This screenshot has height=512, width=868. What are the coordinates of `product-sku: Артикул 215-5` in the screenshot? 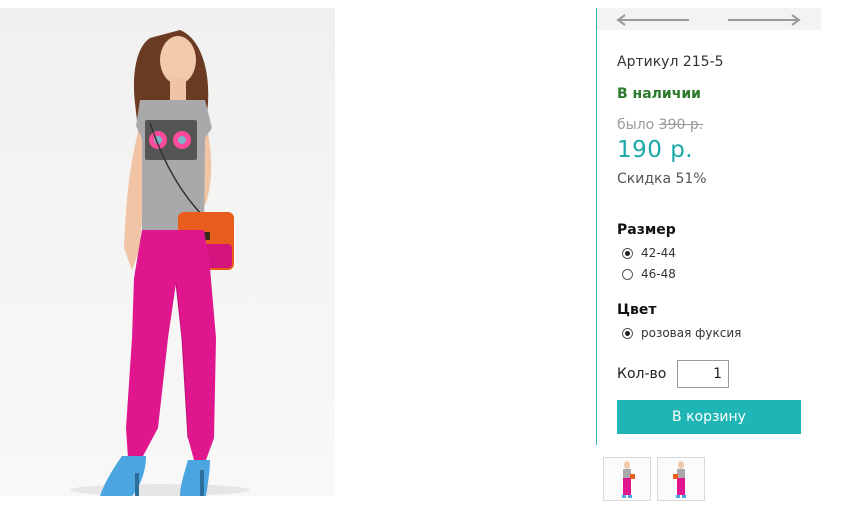 It's located at (670, 62).